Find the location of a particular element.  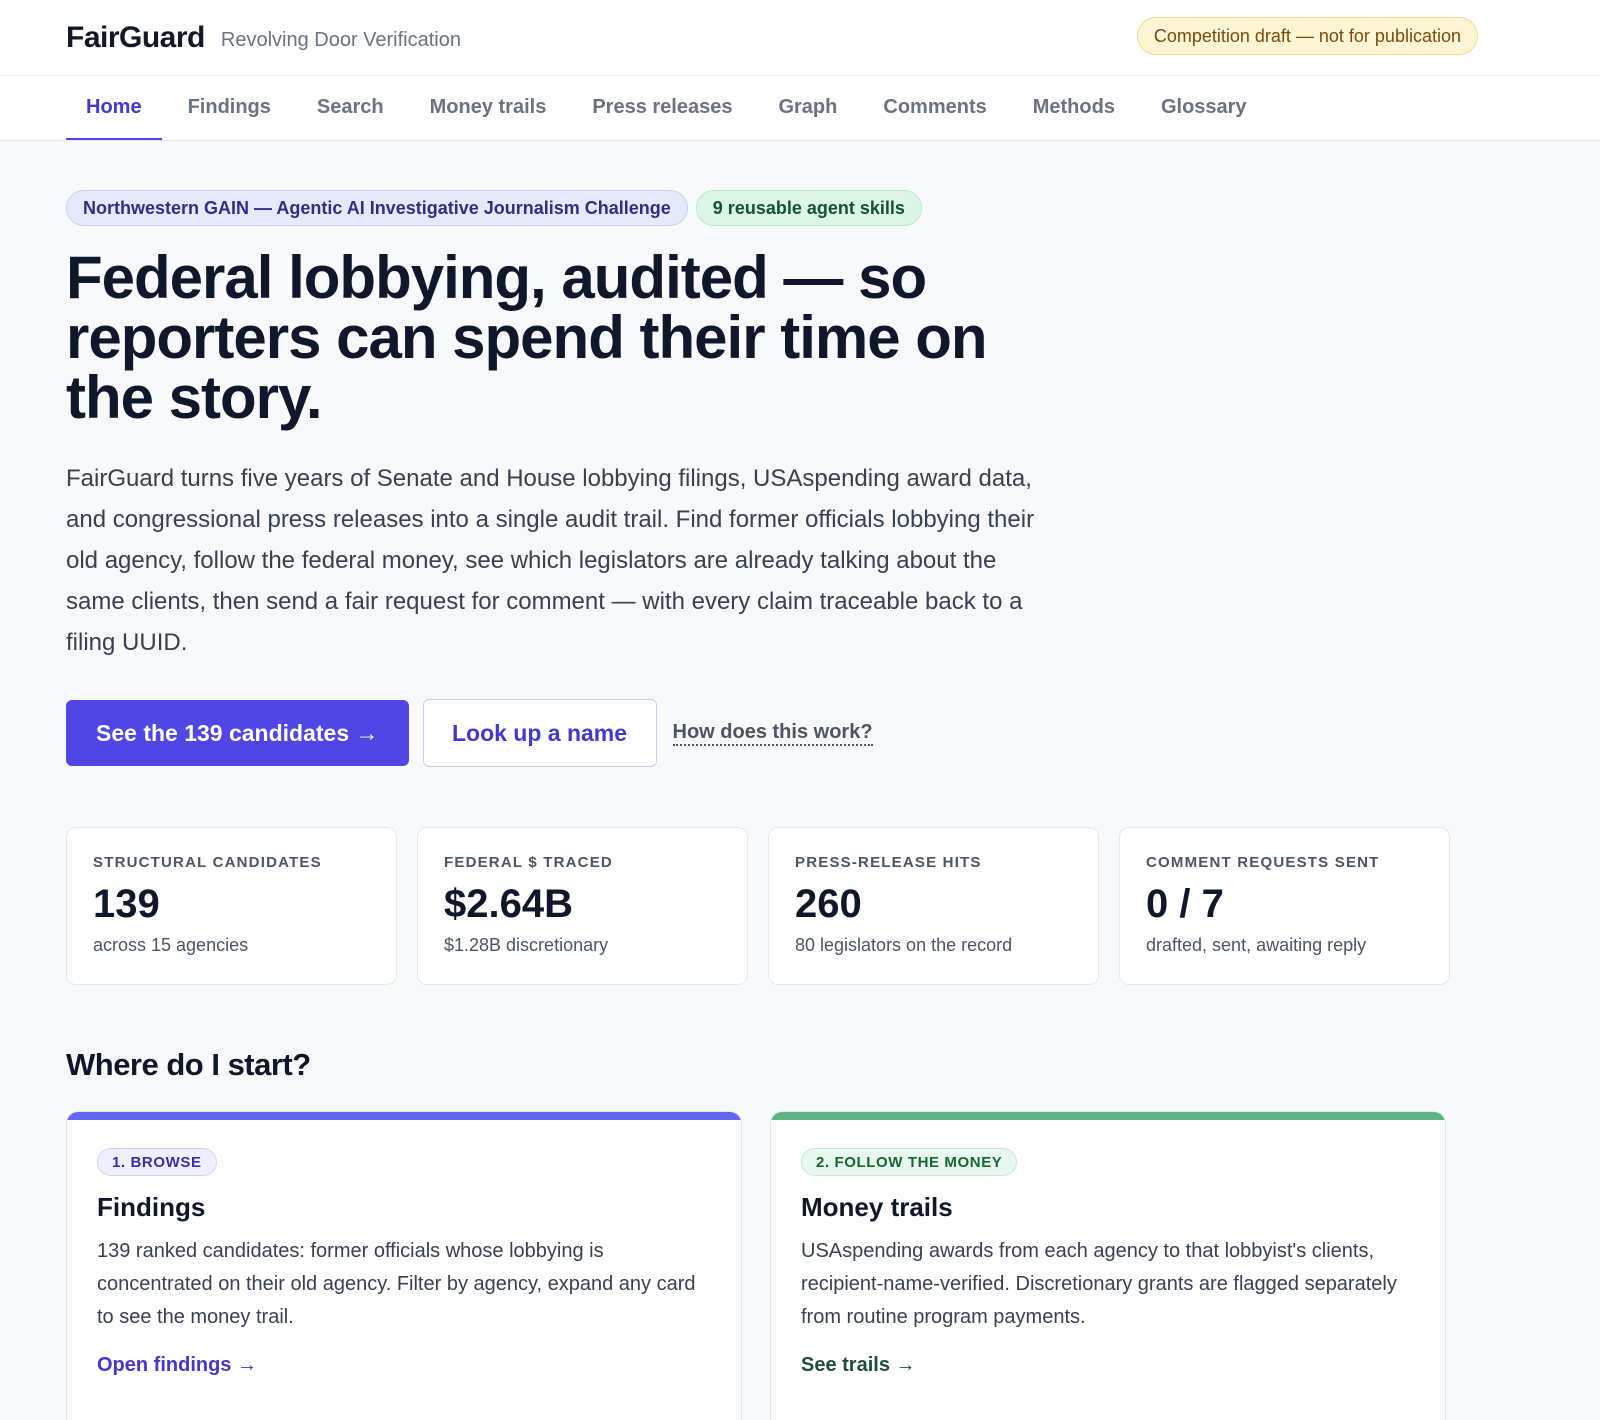

card-title: Findings is located at coordinates (151, 1207).